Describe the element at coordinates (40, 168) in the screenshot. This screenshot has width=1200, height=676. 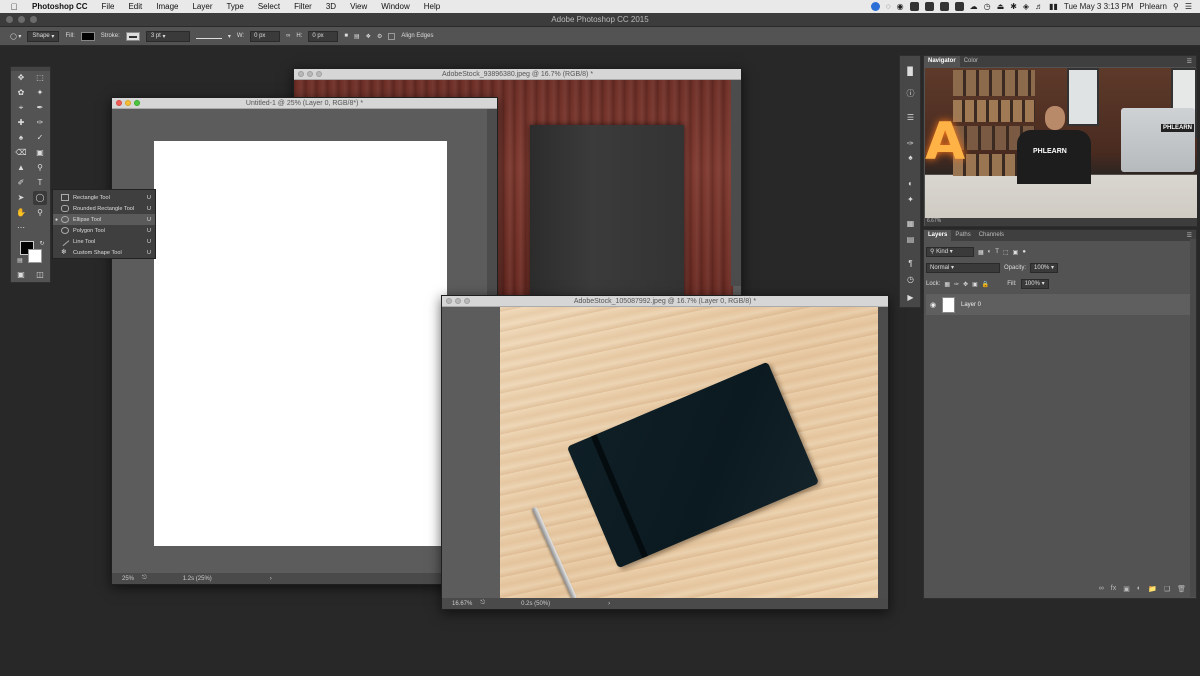
I see `dodge-tool-icon: ⚲` at that location.